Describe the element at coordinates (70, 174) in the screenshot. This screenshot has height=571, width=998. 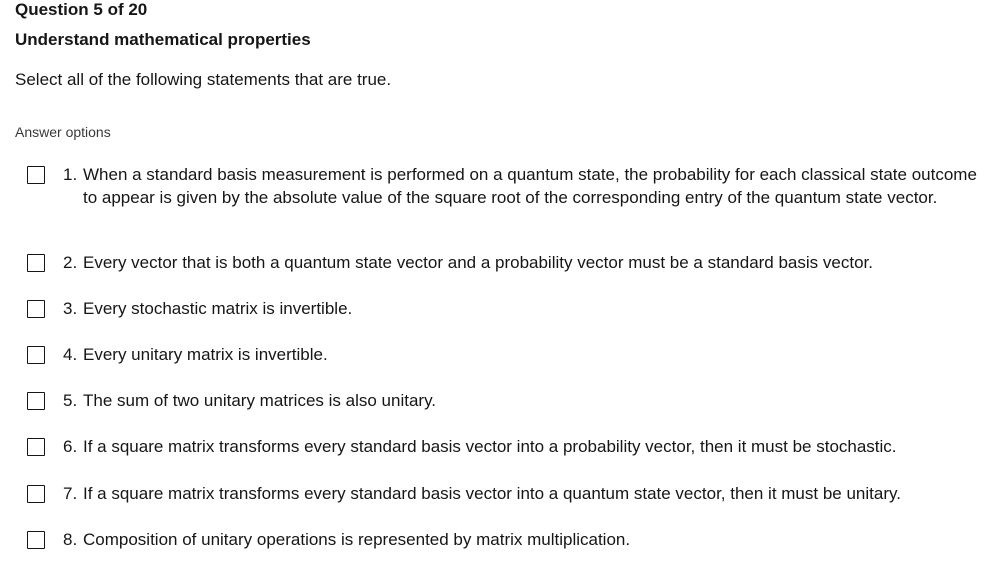
I see `option-number: 1.` at that location.